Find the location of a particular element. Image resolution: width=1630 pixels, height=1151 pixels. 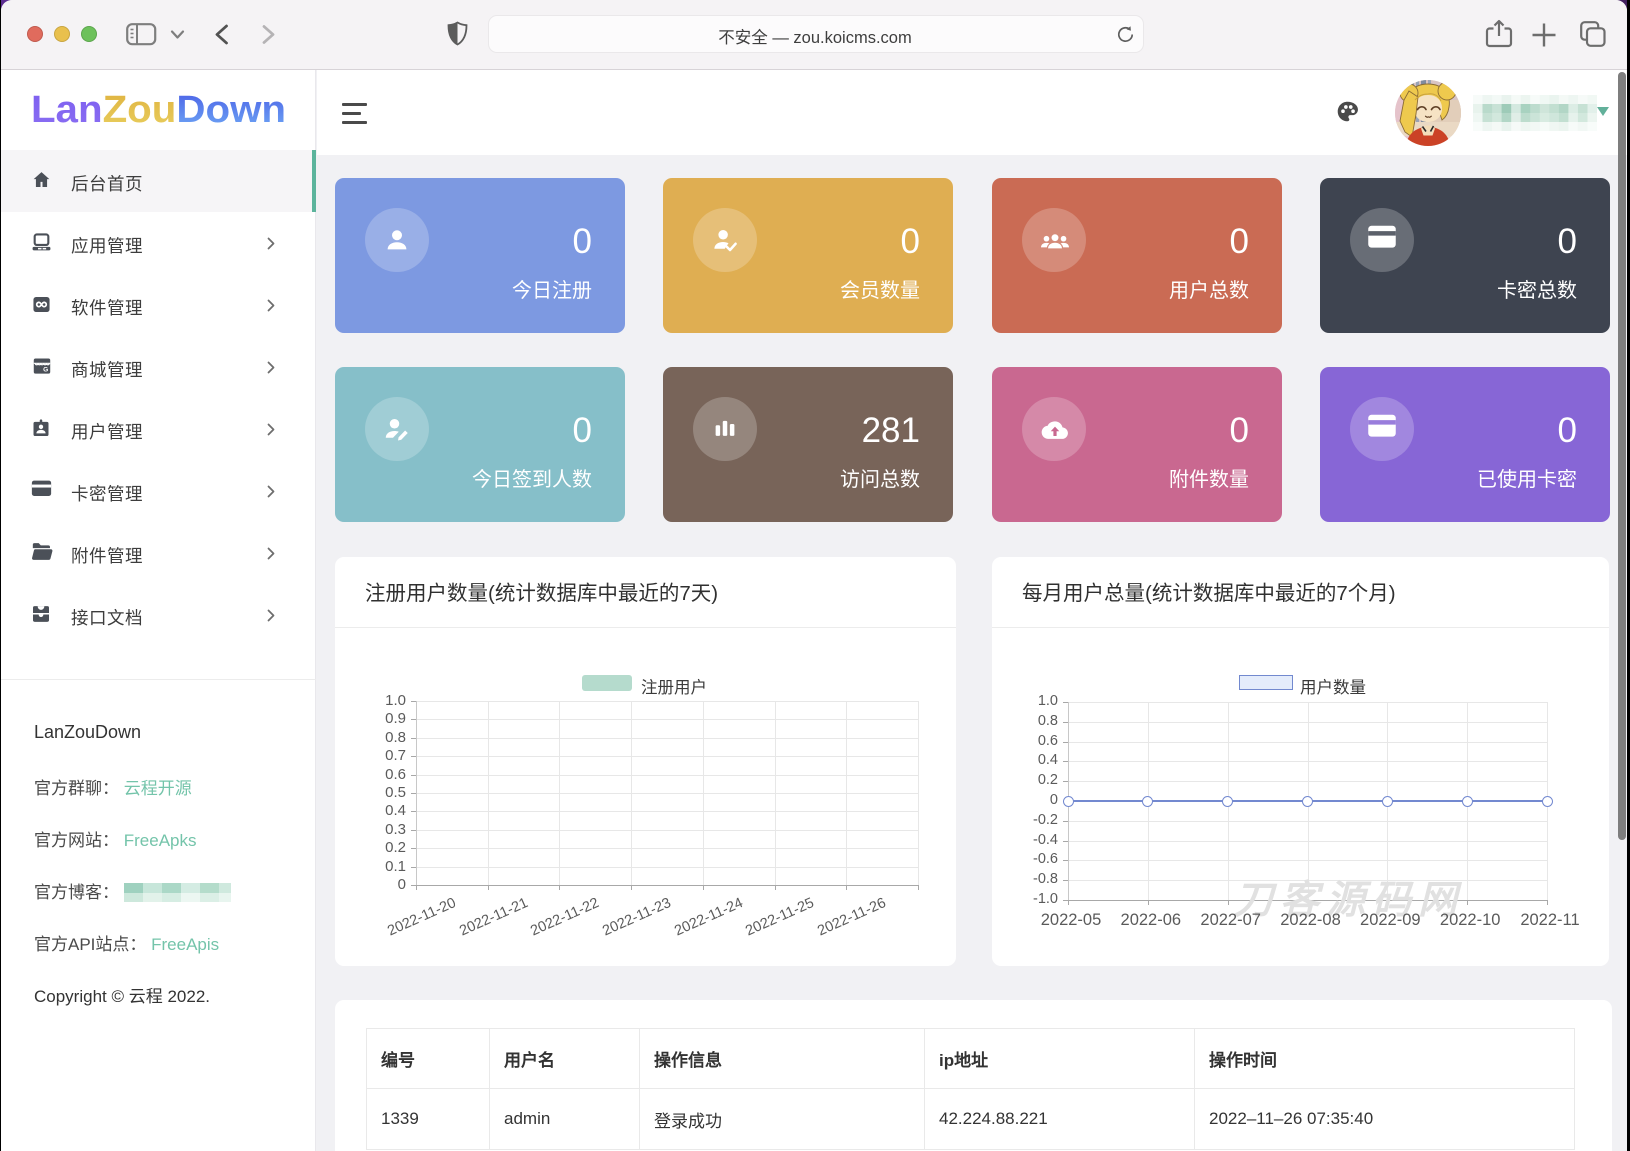

svg-text: G is located at coordinates (45, 370).